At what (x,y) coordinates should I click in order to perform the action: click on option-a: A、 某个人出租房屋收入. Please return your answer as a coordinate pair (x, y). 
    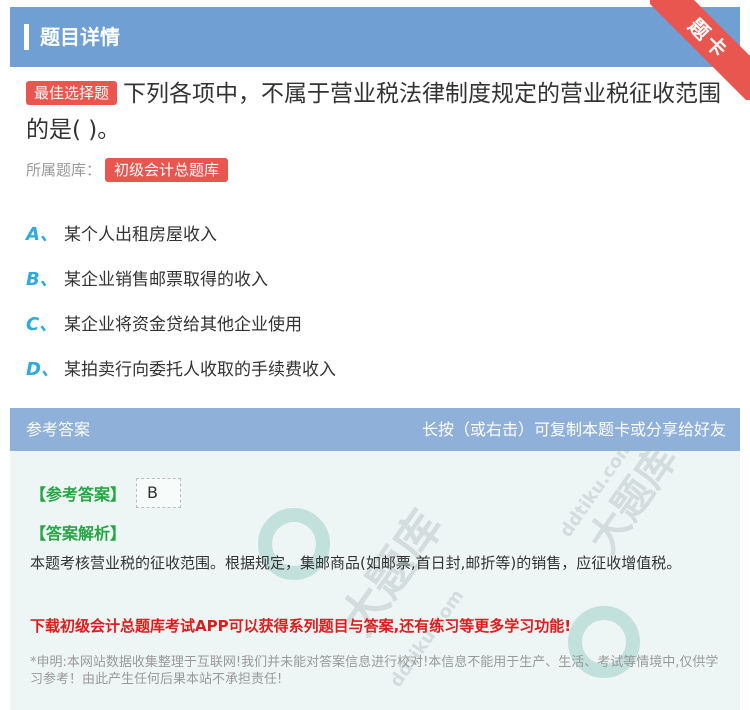
    Looking at the image, I should click on (181, 232).